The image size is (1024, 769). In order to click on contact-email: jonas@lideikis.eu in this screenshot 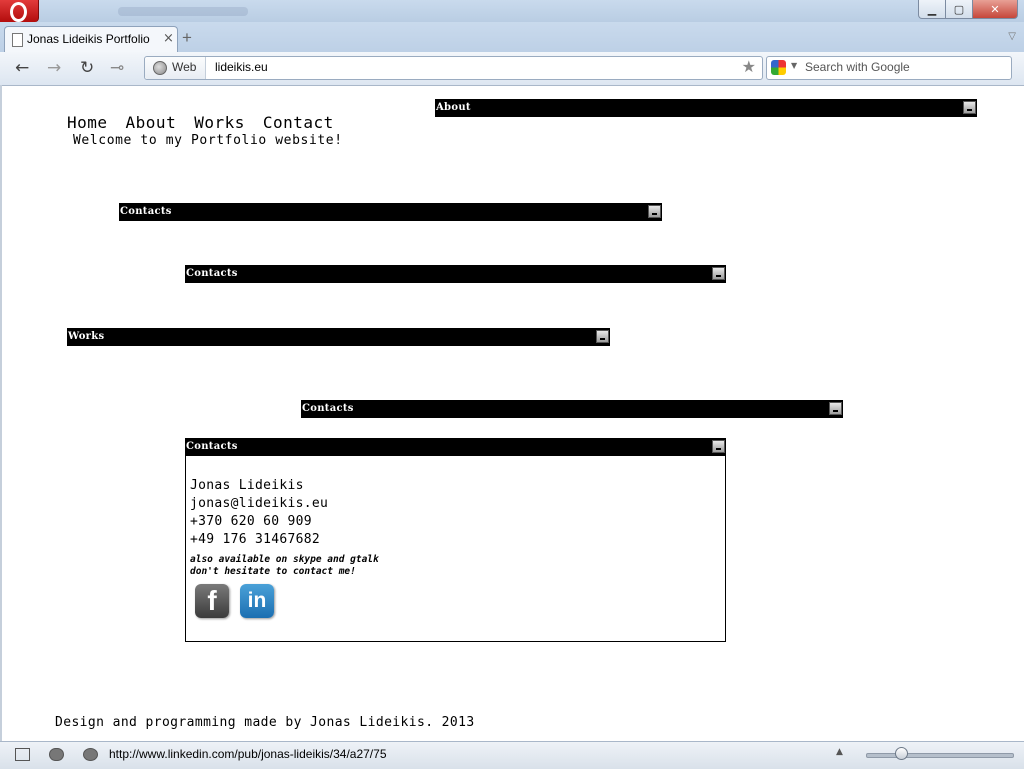, I will do `click(259, 503)`.